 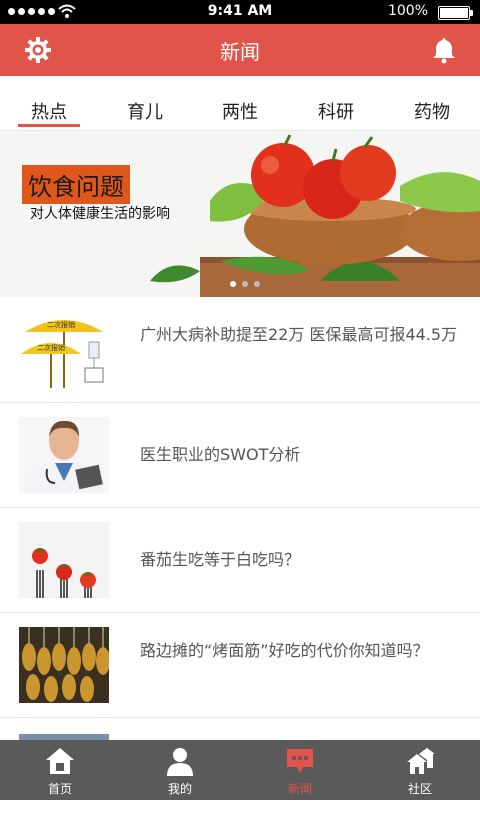 I want to click on tab-label: 两性, so click(x=240, y=112).